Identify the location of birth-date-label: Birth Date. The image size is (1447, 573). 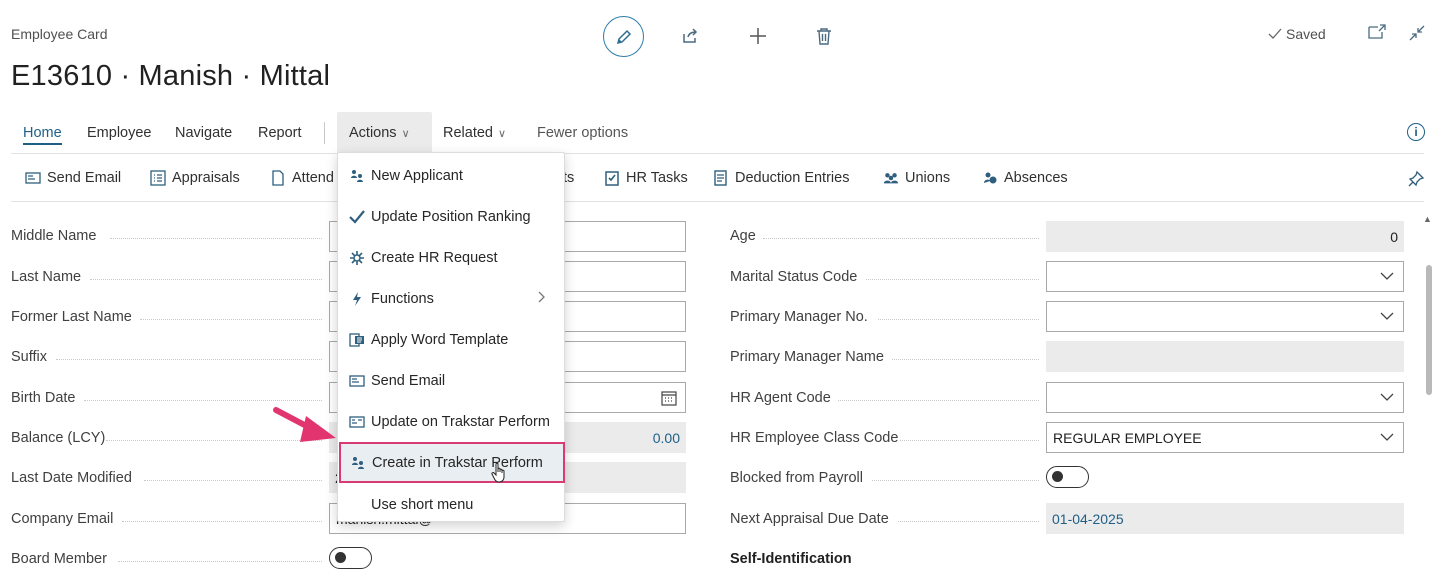
(43, 398).